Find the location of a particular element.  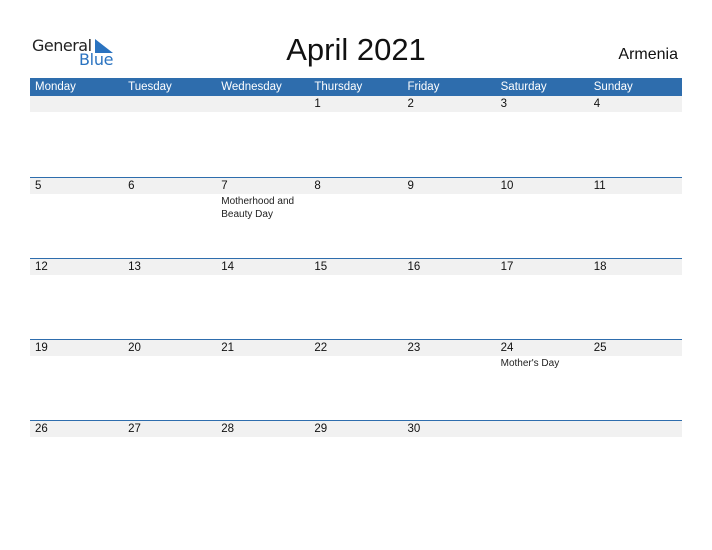

day-number: 10 is located at coordinates (507, 186).